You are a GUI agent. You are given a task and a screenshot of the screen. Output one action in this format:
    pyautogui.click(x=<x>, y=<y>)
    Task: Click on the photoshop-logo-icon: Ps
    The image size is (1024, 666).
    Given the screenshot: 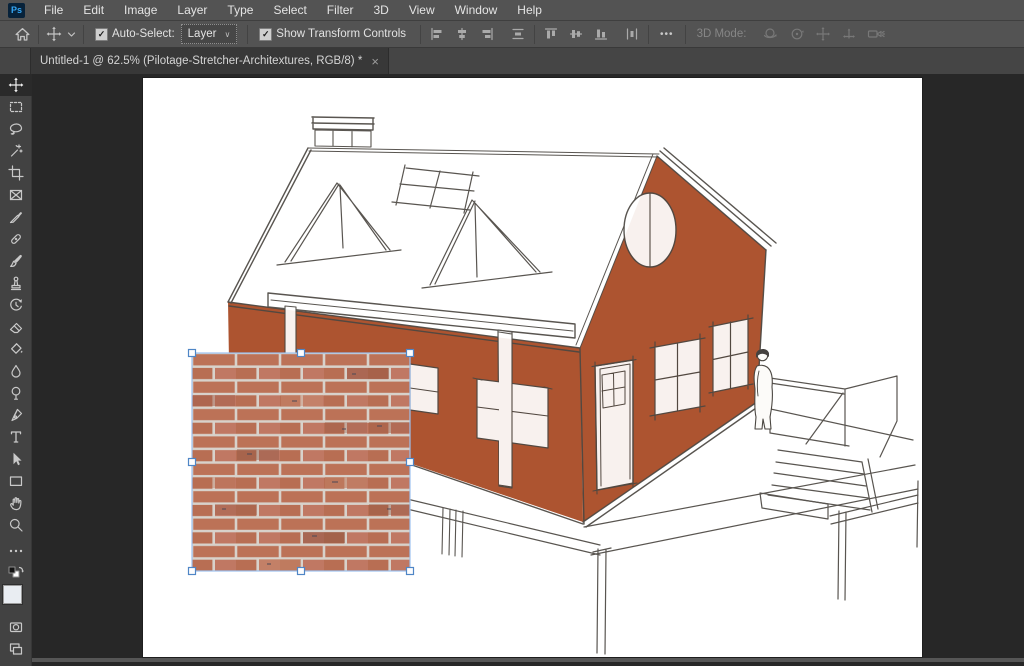 What is the action you would take?
    pyautogui.click(x=16, y=10)
    